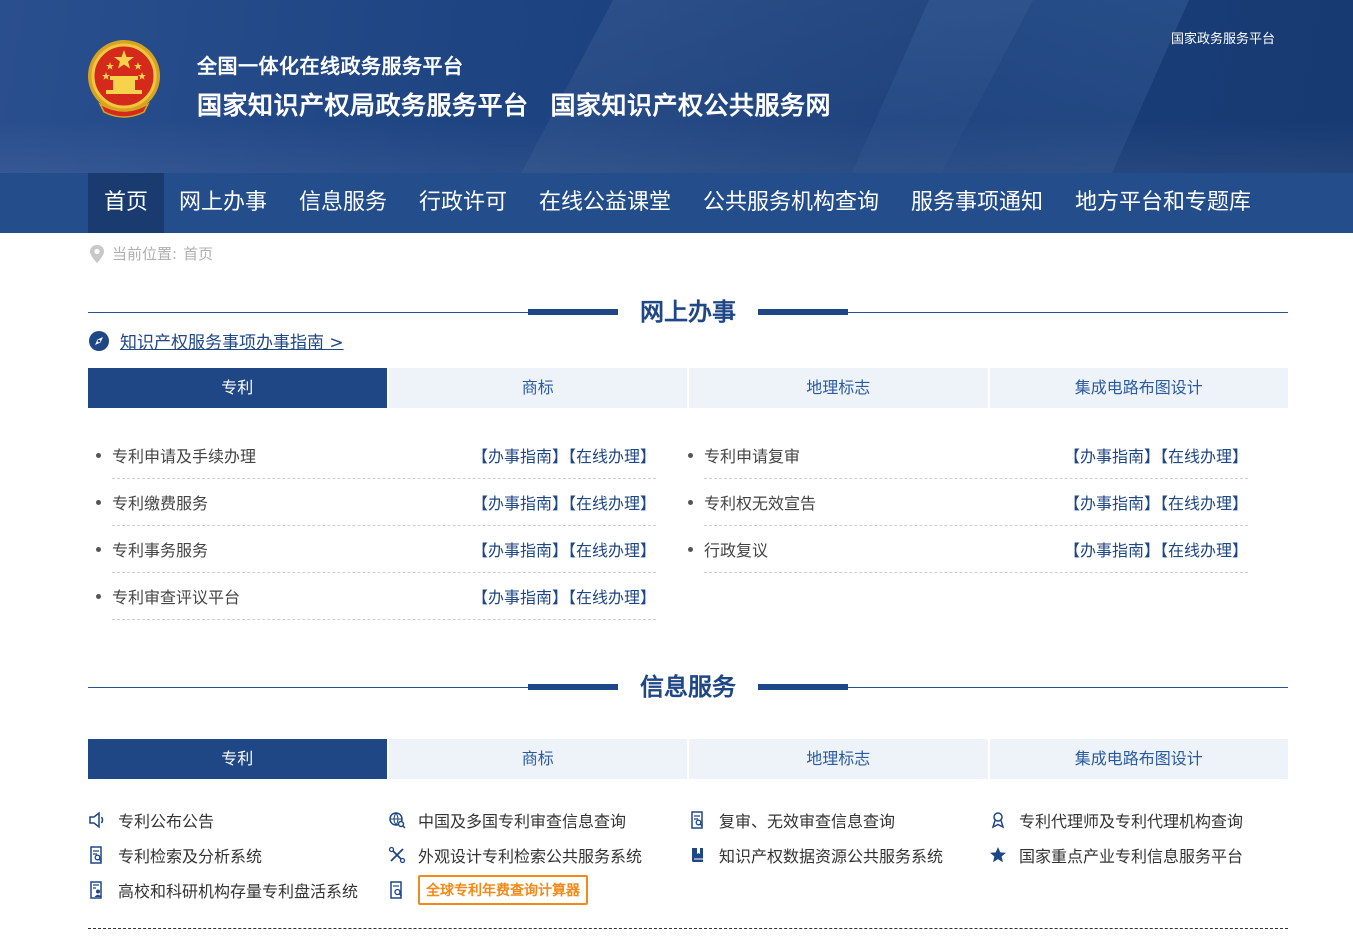  Describe the element at coordinates (376, 596) in the screenshot. I see `list-item: 专利审查评议平台 【办事指南】【在线办理】` at that location.